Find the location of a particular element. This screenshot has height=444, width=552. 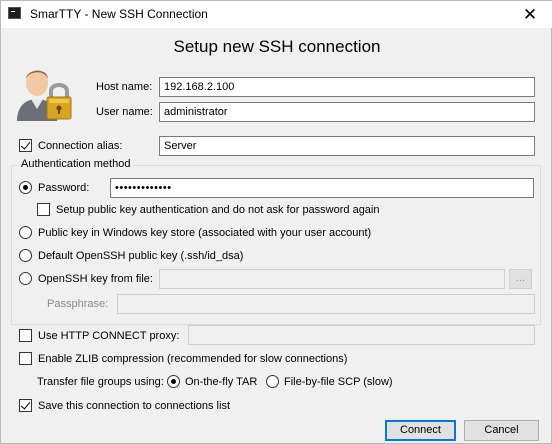

host-name-label: Host name: is located at coordinates (124, 87).